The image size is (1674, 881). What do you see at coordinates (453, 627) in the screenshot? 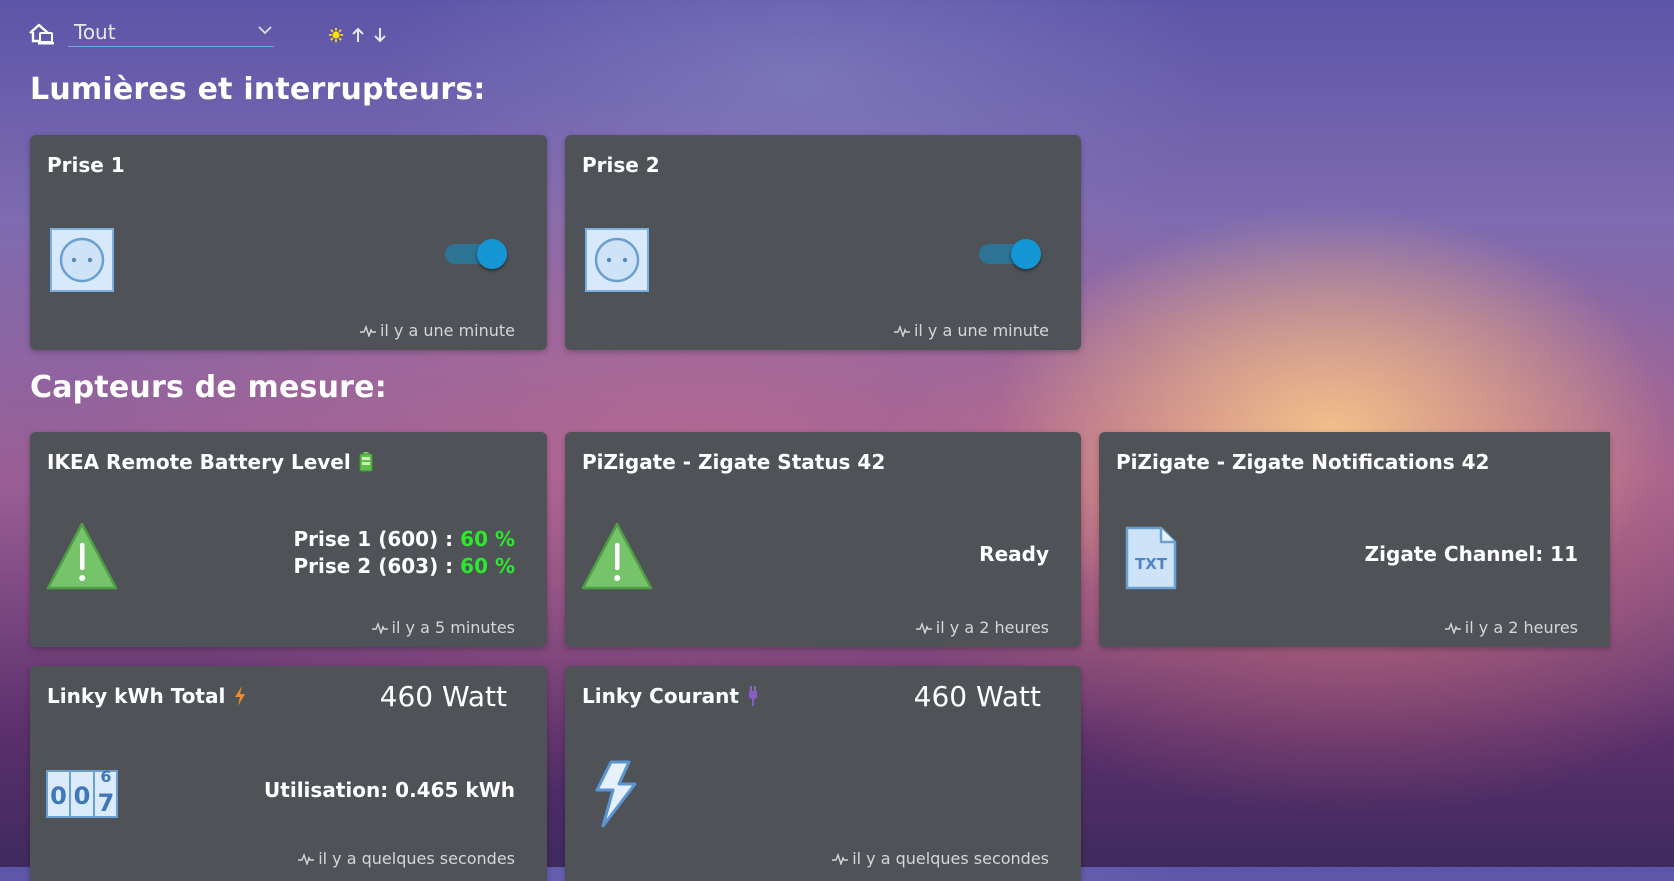
I see `last-update: il y a 5 minutes` at bounding box center [453, 627].